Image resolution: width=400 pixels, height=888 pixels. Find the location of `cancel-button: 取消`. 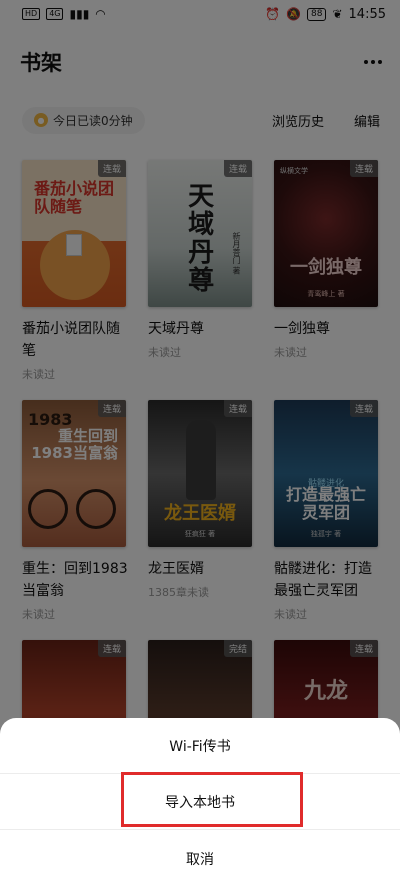

cancel-button: 取消 is located at coordinates (200, 859).